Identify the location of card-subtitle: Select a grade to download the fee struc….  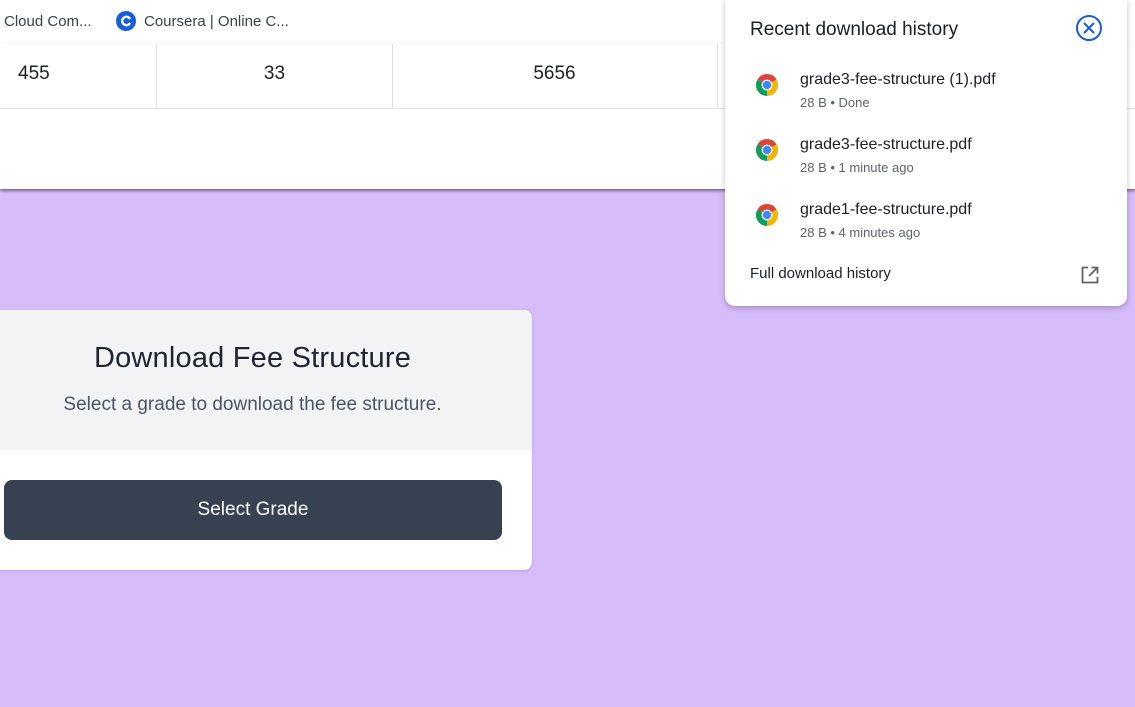
(252, 404).